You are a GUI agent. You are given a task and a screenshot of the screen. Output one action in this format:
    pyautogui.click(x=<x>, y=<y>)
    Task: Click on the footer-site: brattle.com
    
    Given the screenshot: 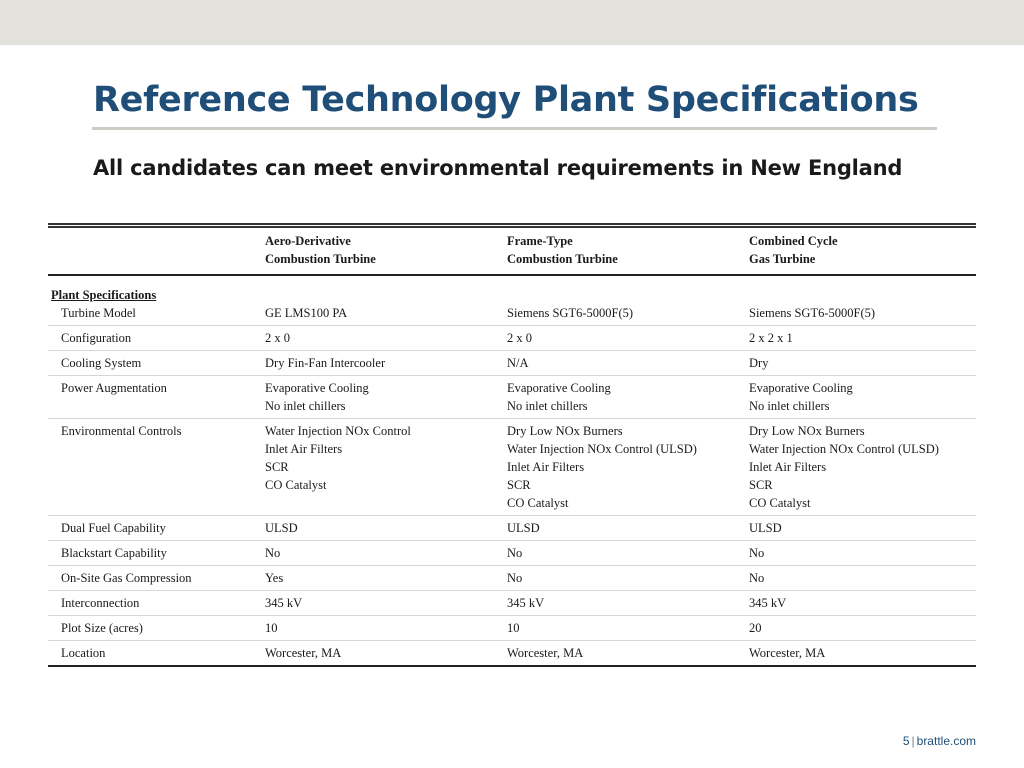 What is the action you would take?
    pyautogui.click(x=946, y=741)
    